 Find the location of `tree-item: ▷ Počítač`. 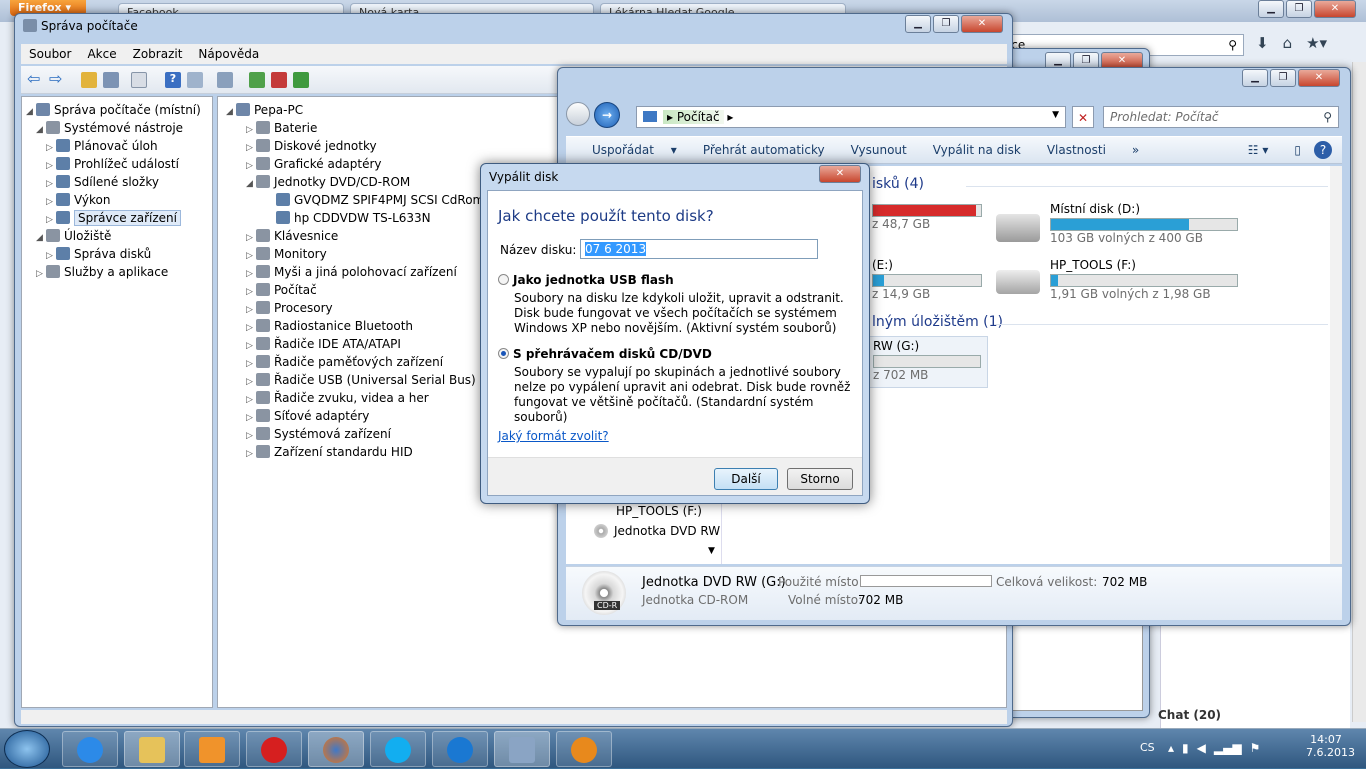

tree-item: ▷ Počítač is located at coordinates (281, 290).